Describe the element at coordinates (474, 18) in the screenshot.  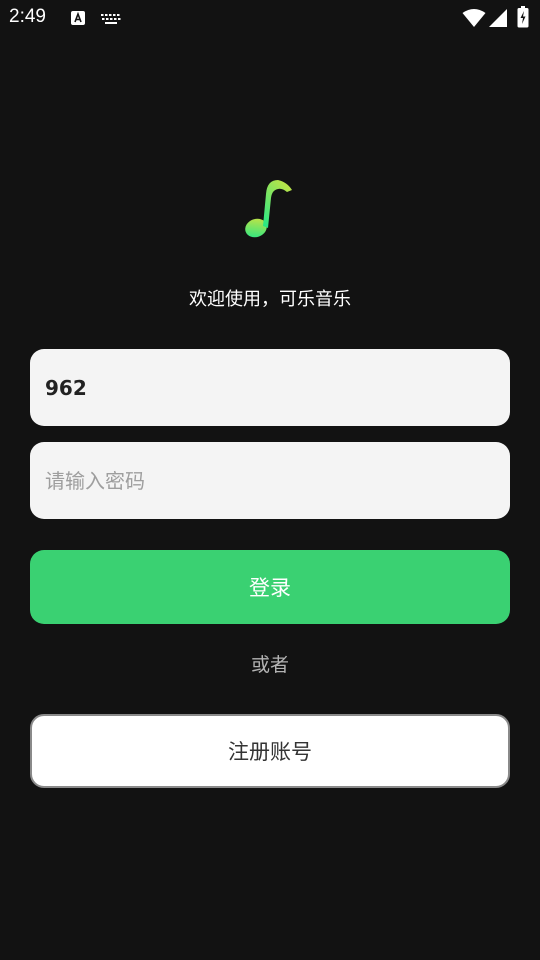
I see `wifi-icon` at that location.